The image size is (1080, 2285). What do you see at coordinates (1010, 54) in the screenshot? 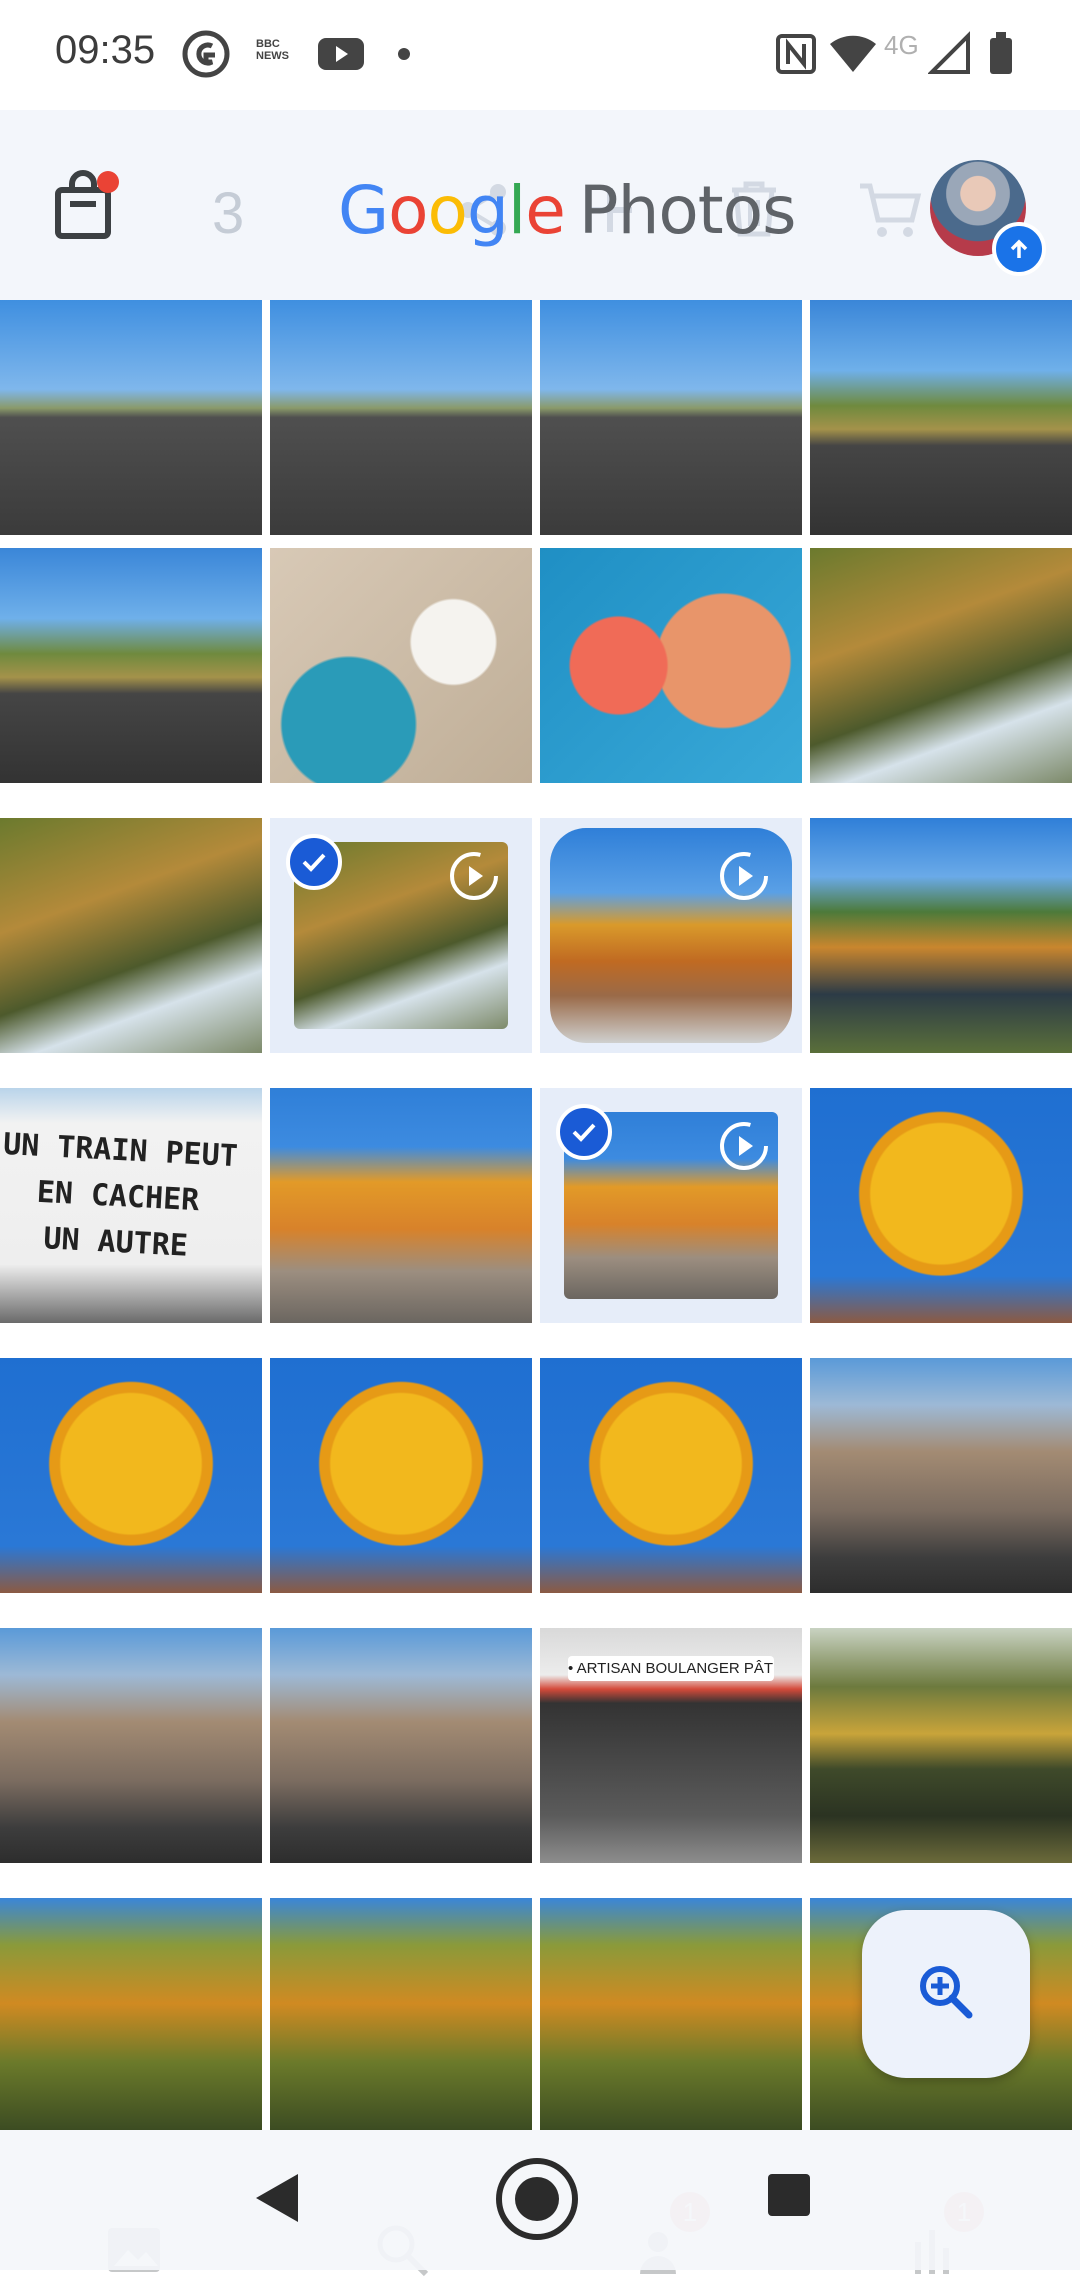
I see `battery-icon` at bounding box center [1010, 54].